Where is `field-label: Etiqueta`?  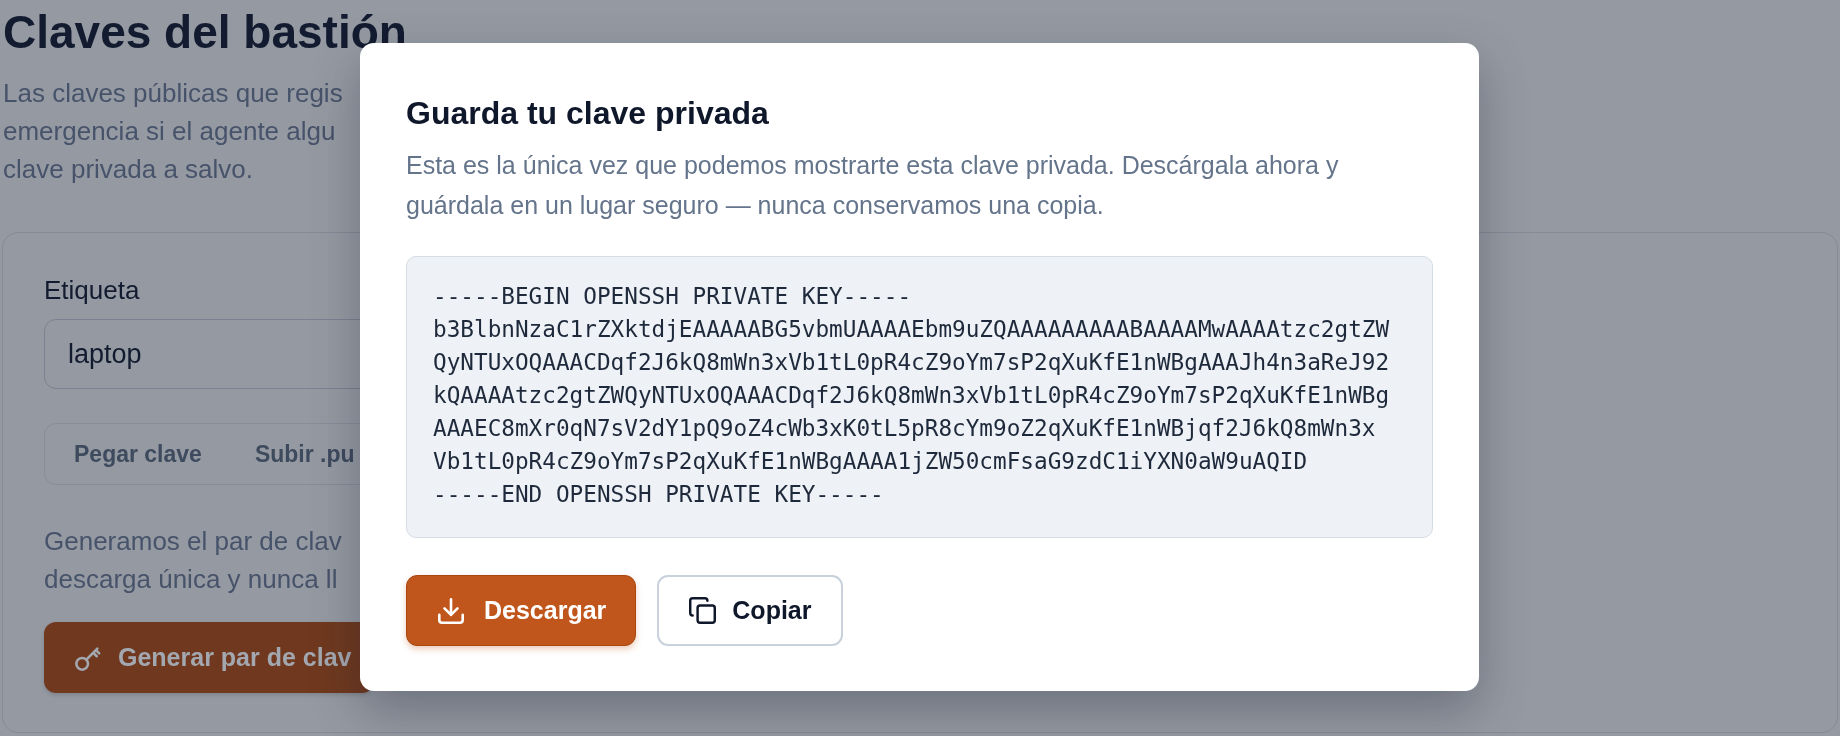
field-label: Etiqueta is located at coordinates (92, 290).